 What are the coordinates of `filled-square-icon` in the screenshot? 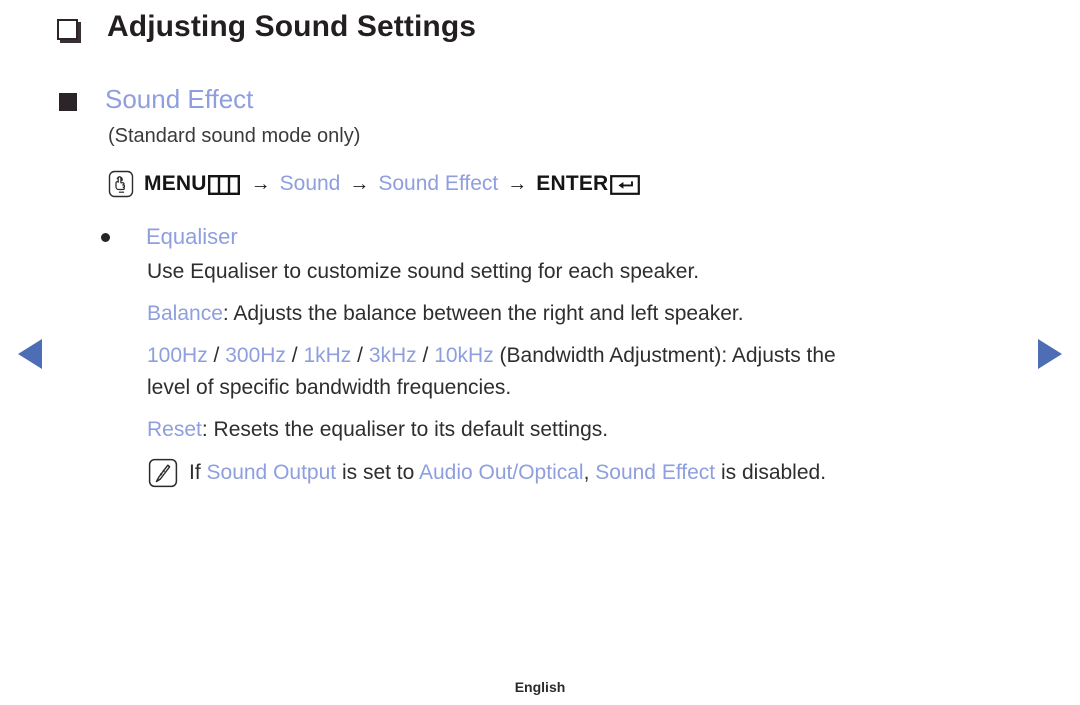 It's located at (68, 101).